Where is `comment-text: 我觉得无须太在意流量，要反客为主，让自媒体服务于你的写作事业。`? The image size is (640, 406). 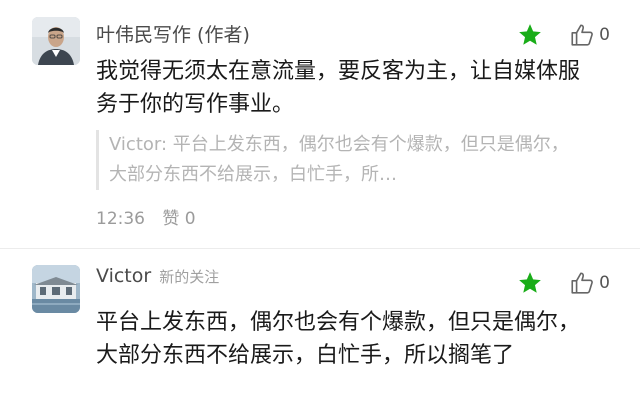
comment-text: 我觉得无须太在意流量，要反客为主，让自媒体服务于你的写作事业。 is located at coordinates (338, 88).